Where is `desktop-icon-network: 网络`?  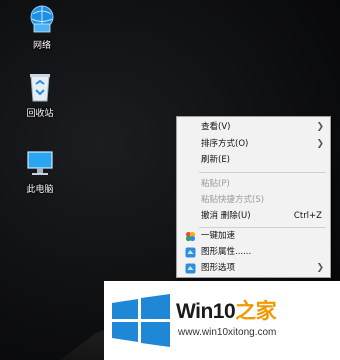 desktop-icon-network: 网络 is located at coordinates (42, 26).